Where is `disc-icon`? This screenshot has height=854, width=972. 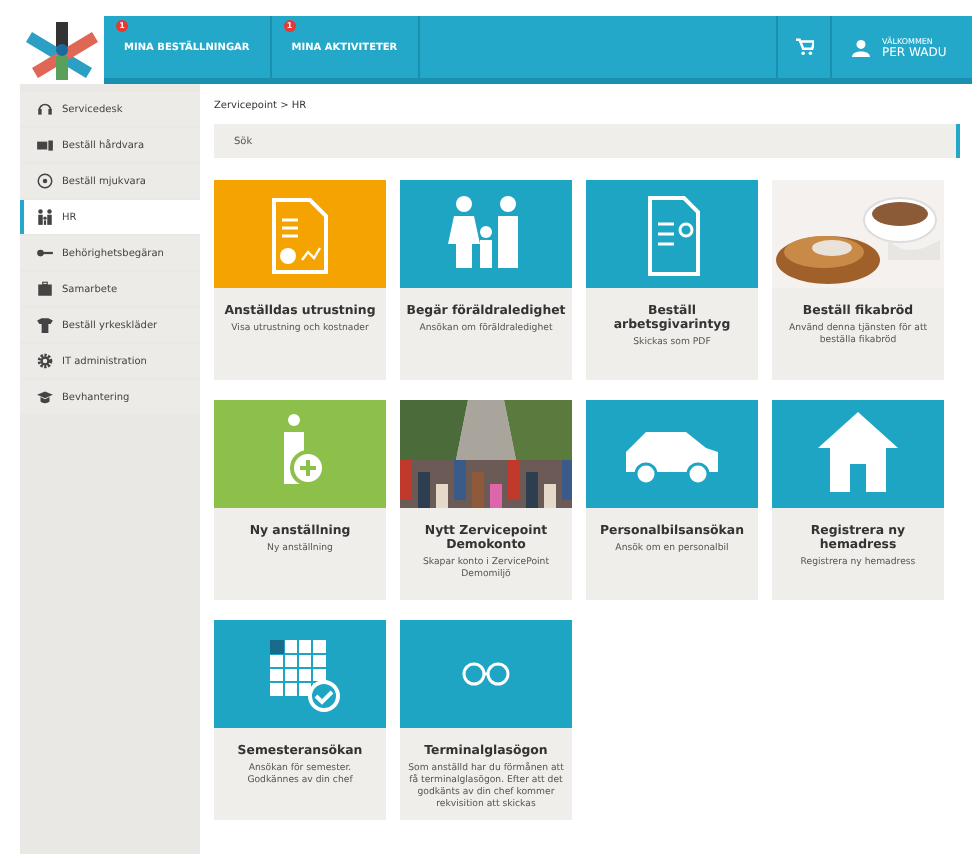
disc-icon is located at coordinates (45, 181).